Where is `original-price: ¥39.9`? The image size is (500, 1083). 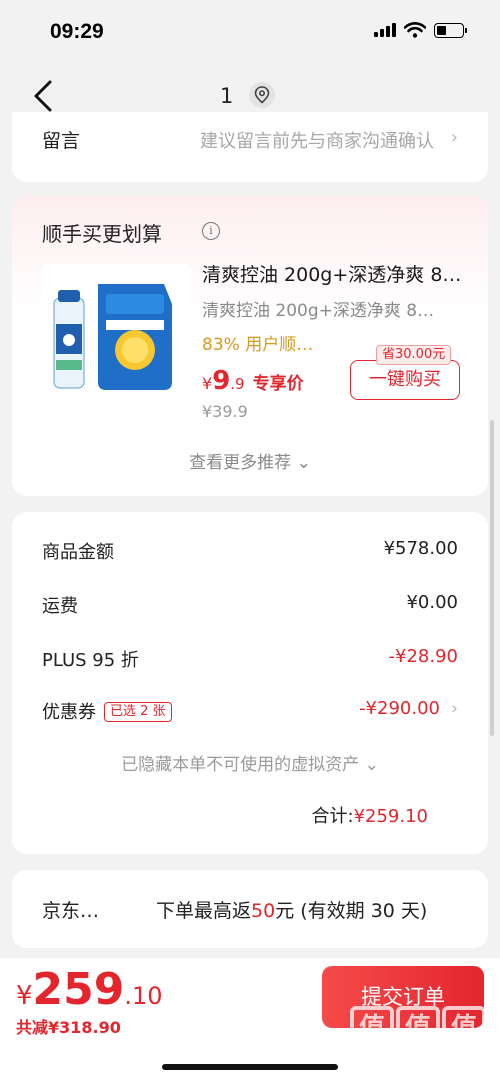
original-price: ¥39.9 is located at coordinates (225, 411).